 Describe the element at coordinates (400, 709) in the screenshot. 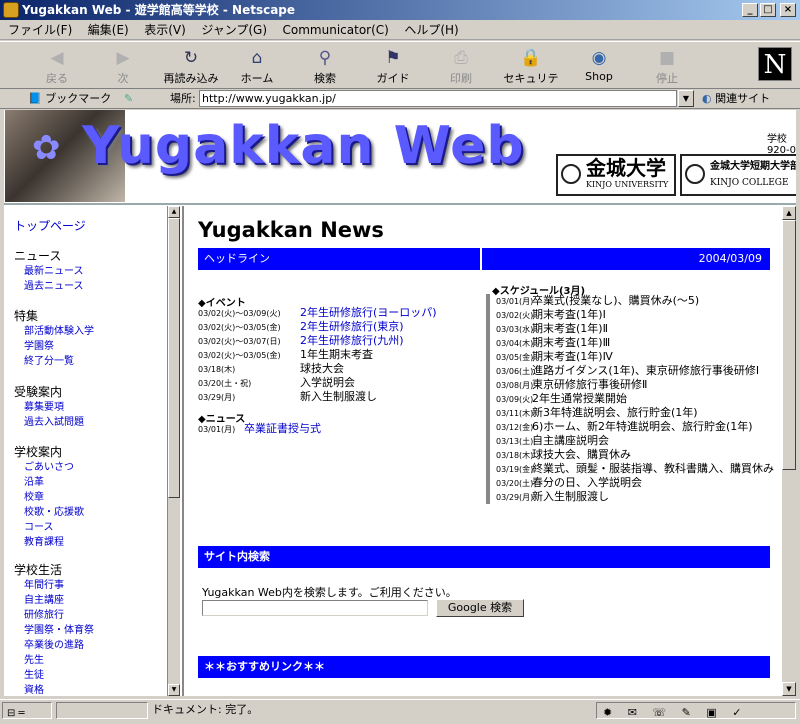

I see `status-bar: ⊟ ═ ドキュメント: 完了。 ✹ ✉ ☏ ✎ ▣ ✓` at that location.